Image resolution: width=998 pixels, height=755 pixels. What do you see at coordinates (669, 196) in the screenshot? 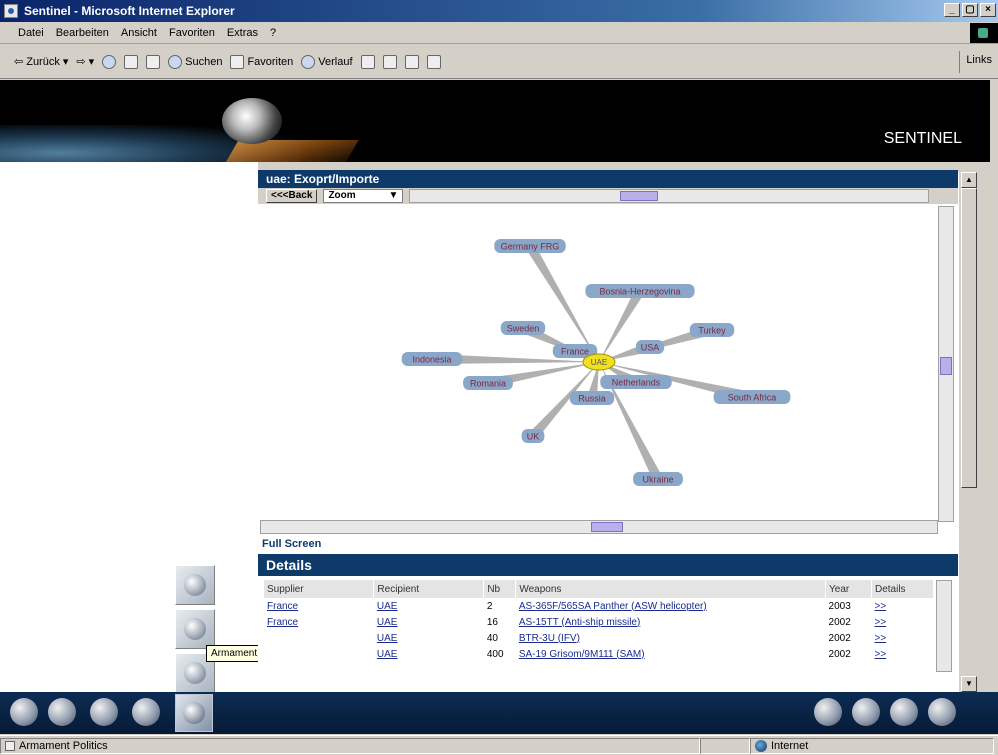
I see `graph-h-scrollbar-top` at bounding box center [669, 196].